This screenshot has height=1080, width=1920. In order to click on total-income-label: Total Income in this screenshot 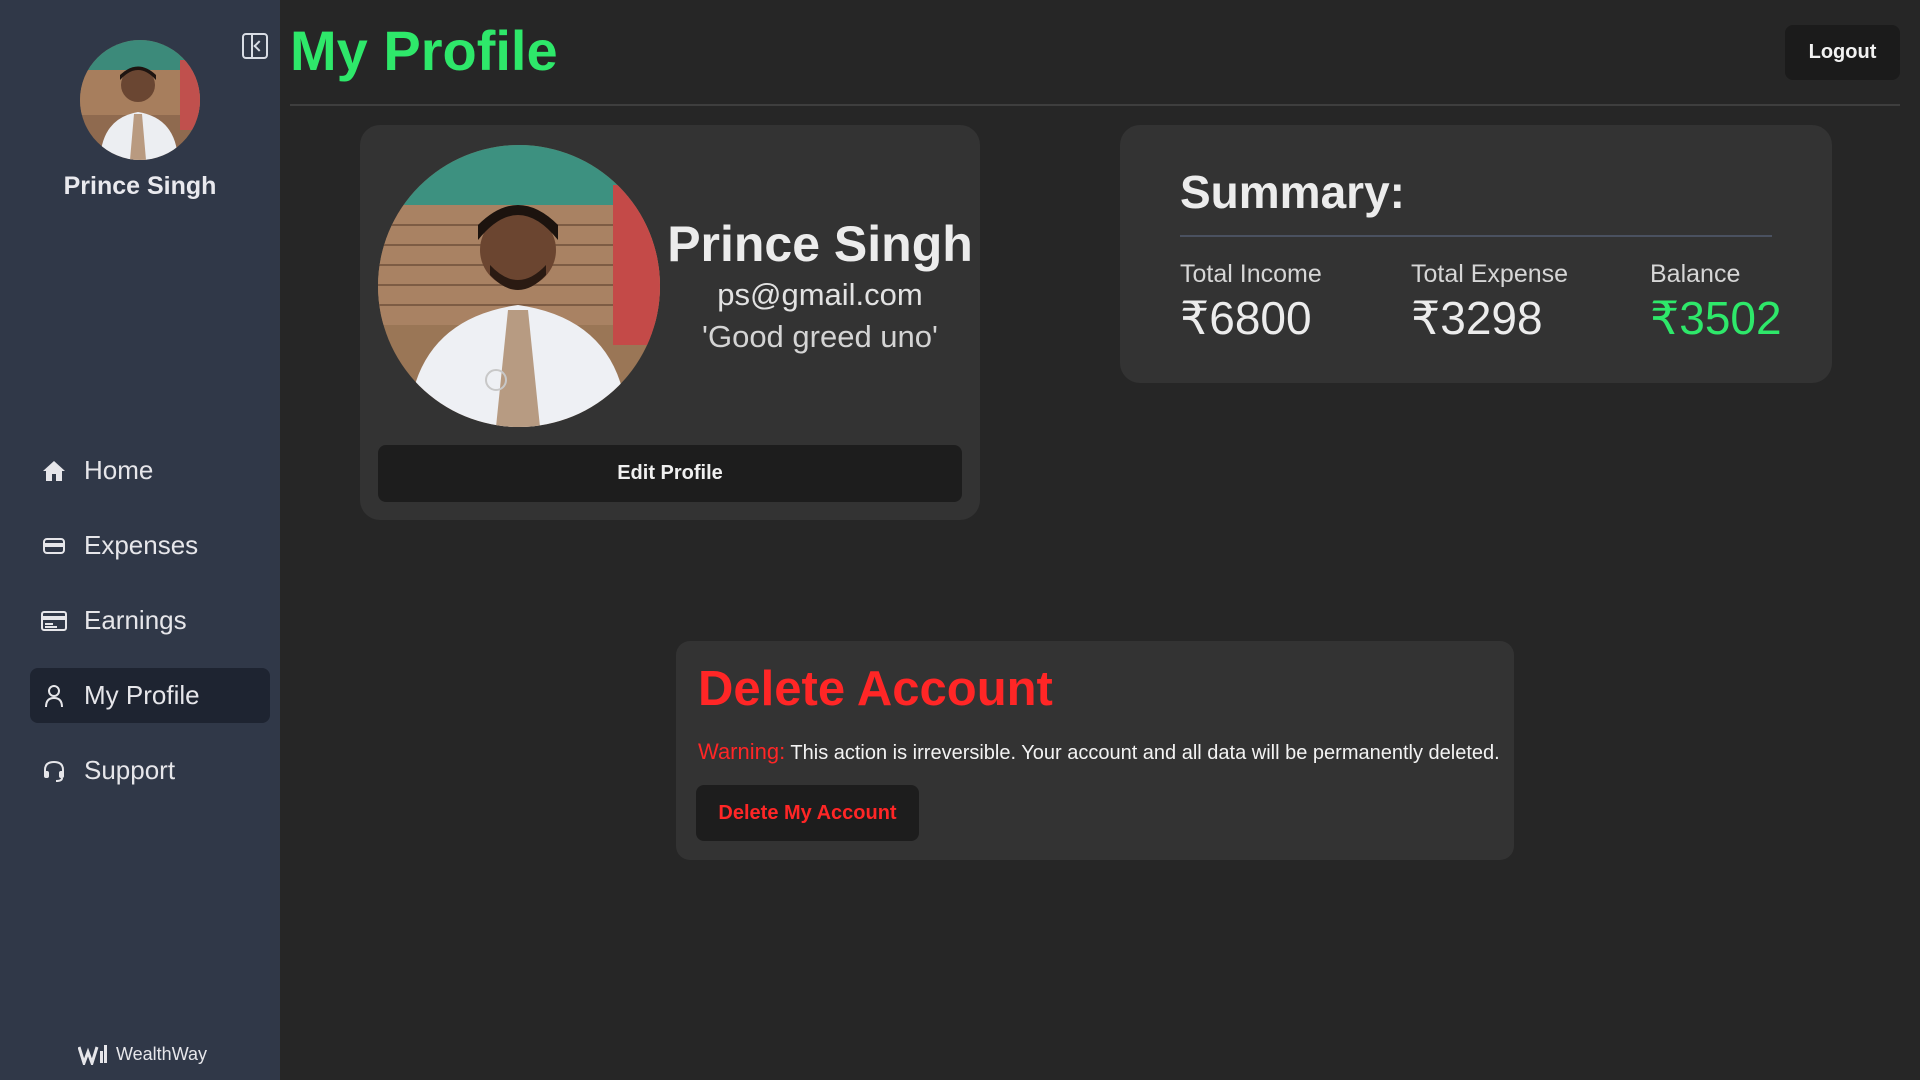, I will do `click(1251, 274)`.